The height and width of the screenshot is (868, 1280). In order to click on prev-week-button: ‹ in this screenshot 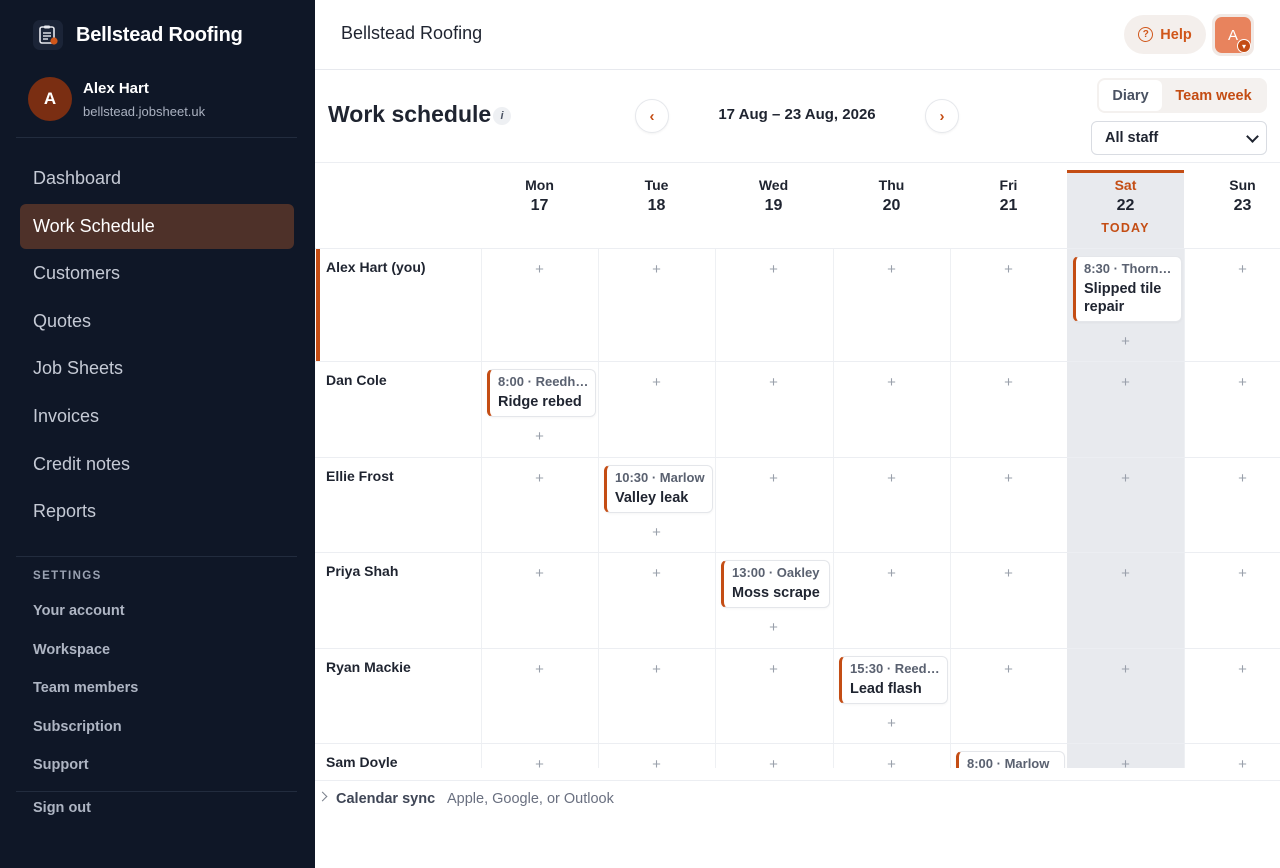, I will do `click(652, 116)`.